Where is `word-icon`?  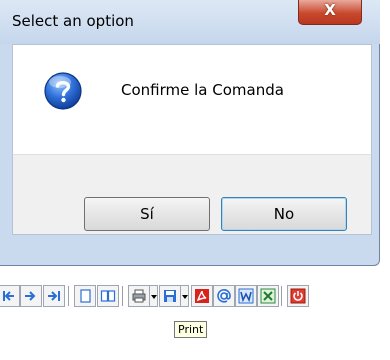
word-icon is located at coordinates (246, 296).